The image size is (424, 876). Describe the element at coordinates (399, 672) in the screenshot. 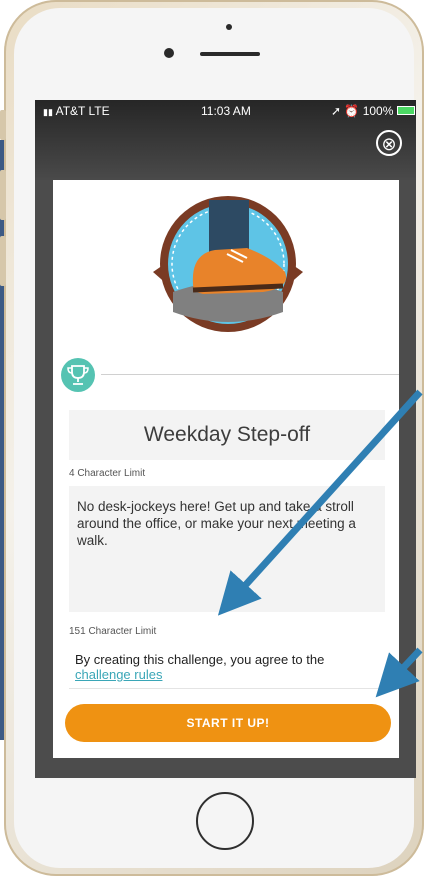

I see `arrow-to-start-button` at that location.